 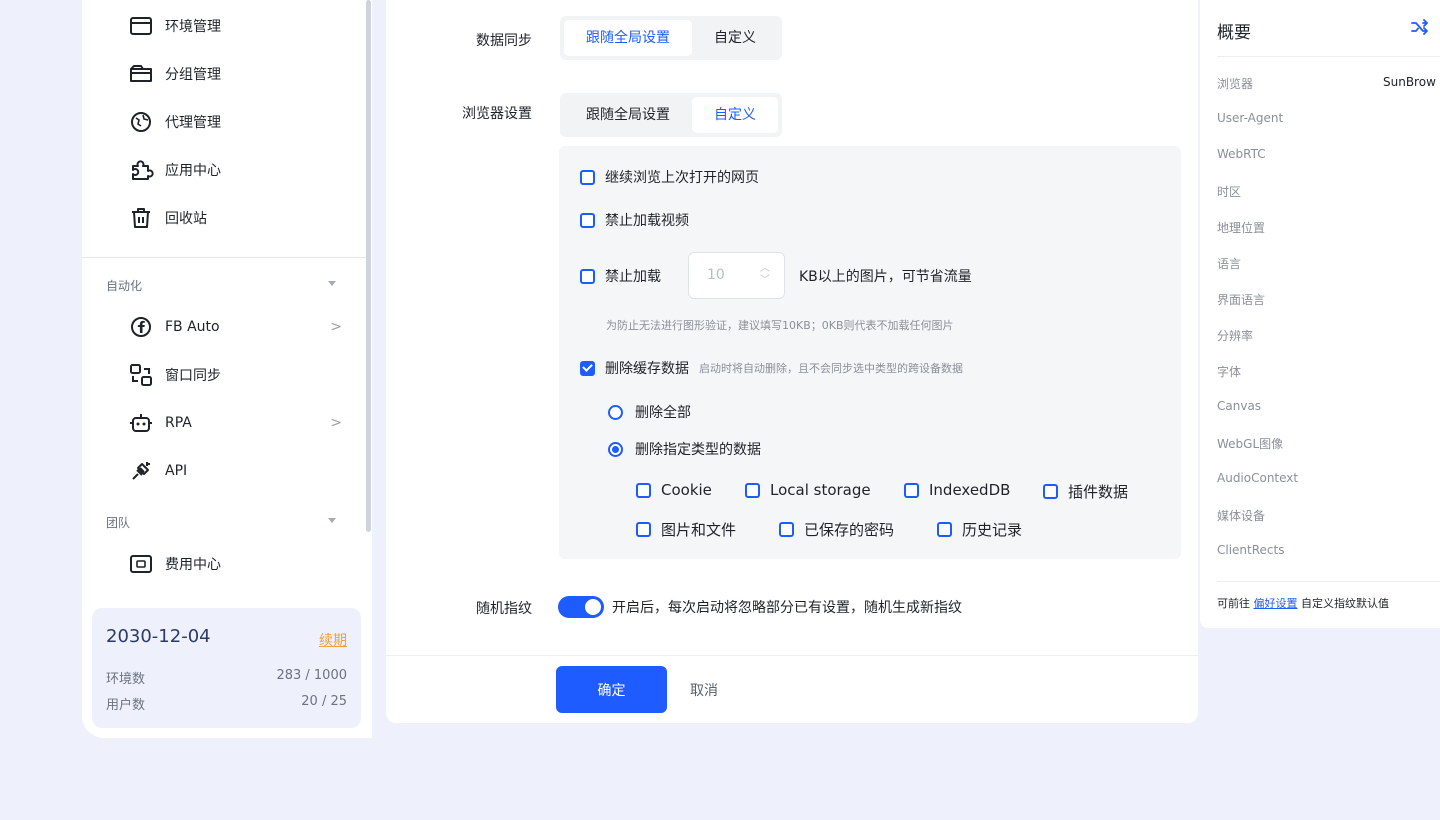 What do you see at coordinates (141, 564) in the screenshot?
I see `wallet-icon` at bounding box center [141, 564].